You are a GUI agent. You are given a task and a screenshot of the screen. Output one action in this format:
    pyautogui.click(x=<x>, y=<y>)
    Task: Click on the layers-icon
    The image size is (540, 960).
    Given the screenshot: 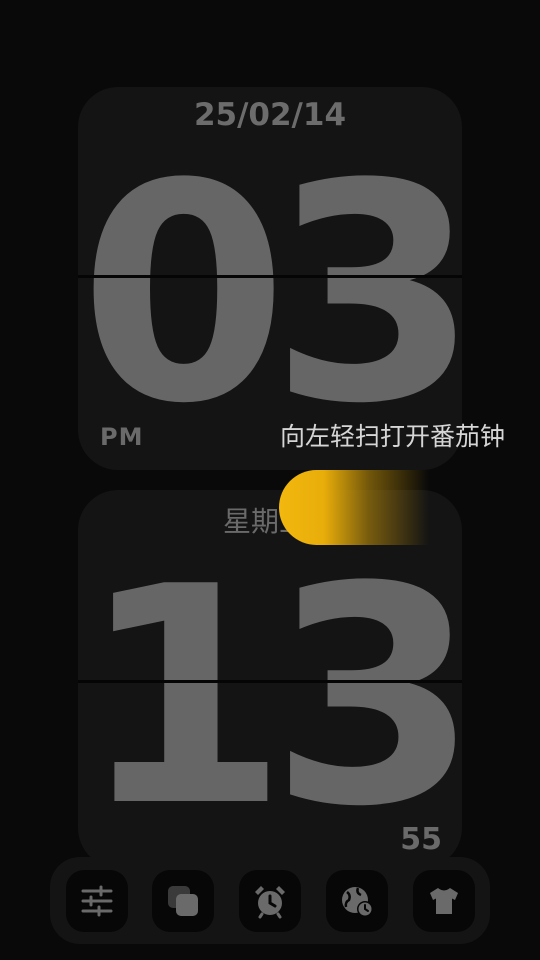 What is the action you would take?
    pyautogui.click(x=183, y=901)
    